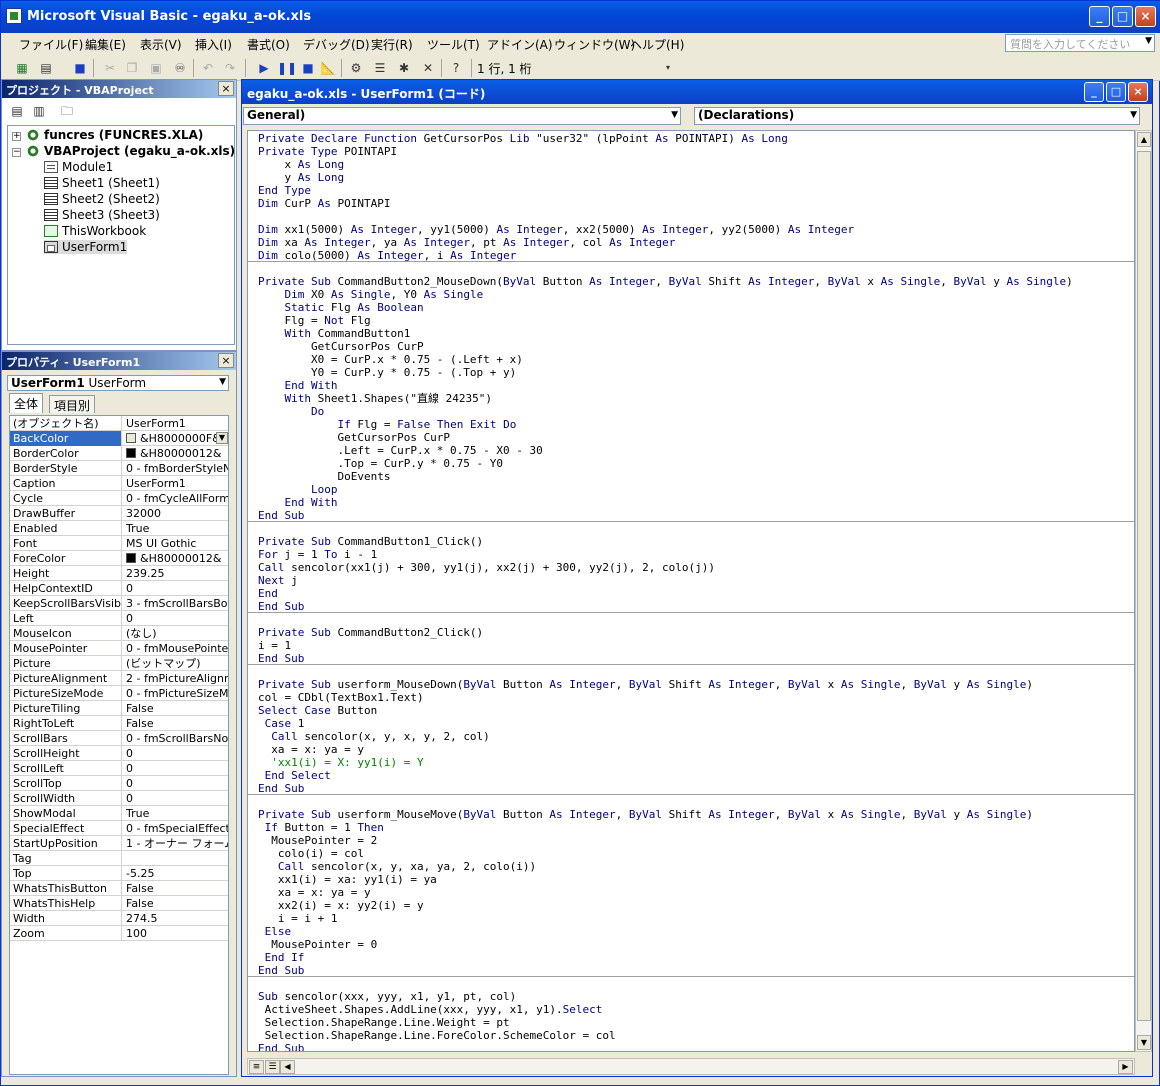 The image size is (1160, 1086). What do you see at coordinates (130, 151) in the screenshot?
I see `tree-node-vbaproject: VBAProject (egaku_a-ok.xls)` at bounding box center [130, 151].